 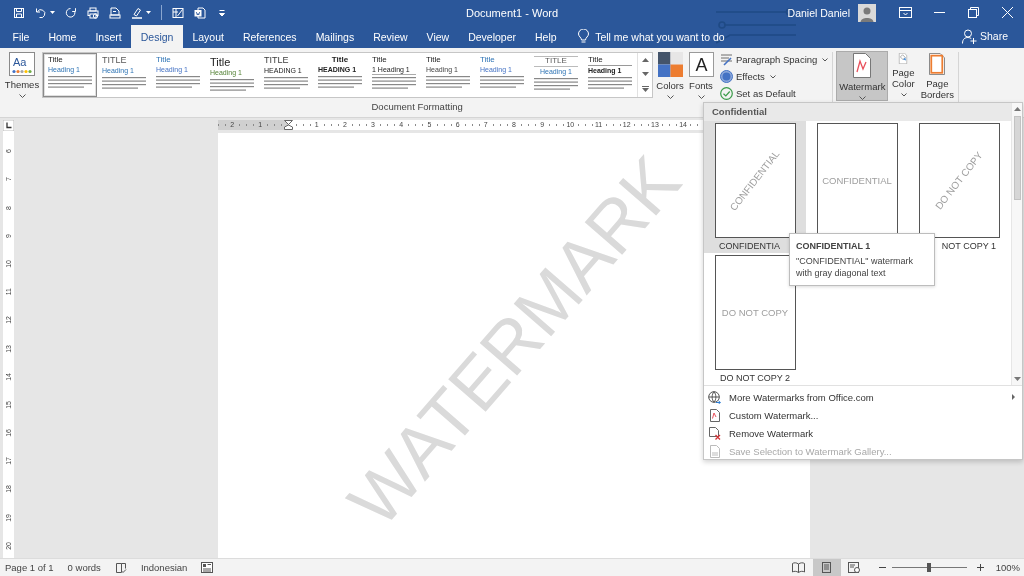 What do you see at coordinates (903, 76) in the screenshot?
I see `page-color-button: Page Color` at bounding box center [903, 76].